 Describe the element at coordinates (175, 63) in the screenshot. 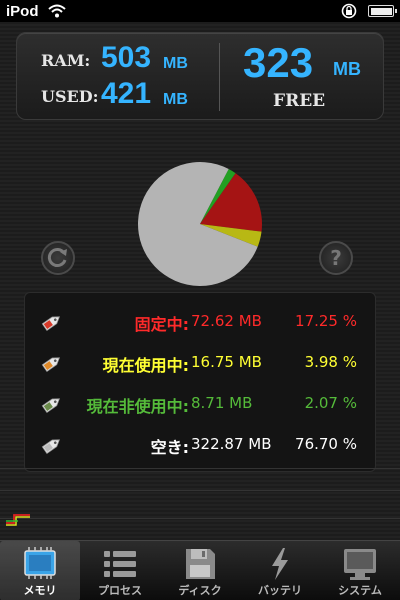

I see `ram-unit: MB` at that location.